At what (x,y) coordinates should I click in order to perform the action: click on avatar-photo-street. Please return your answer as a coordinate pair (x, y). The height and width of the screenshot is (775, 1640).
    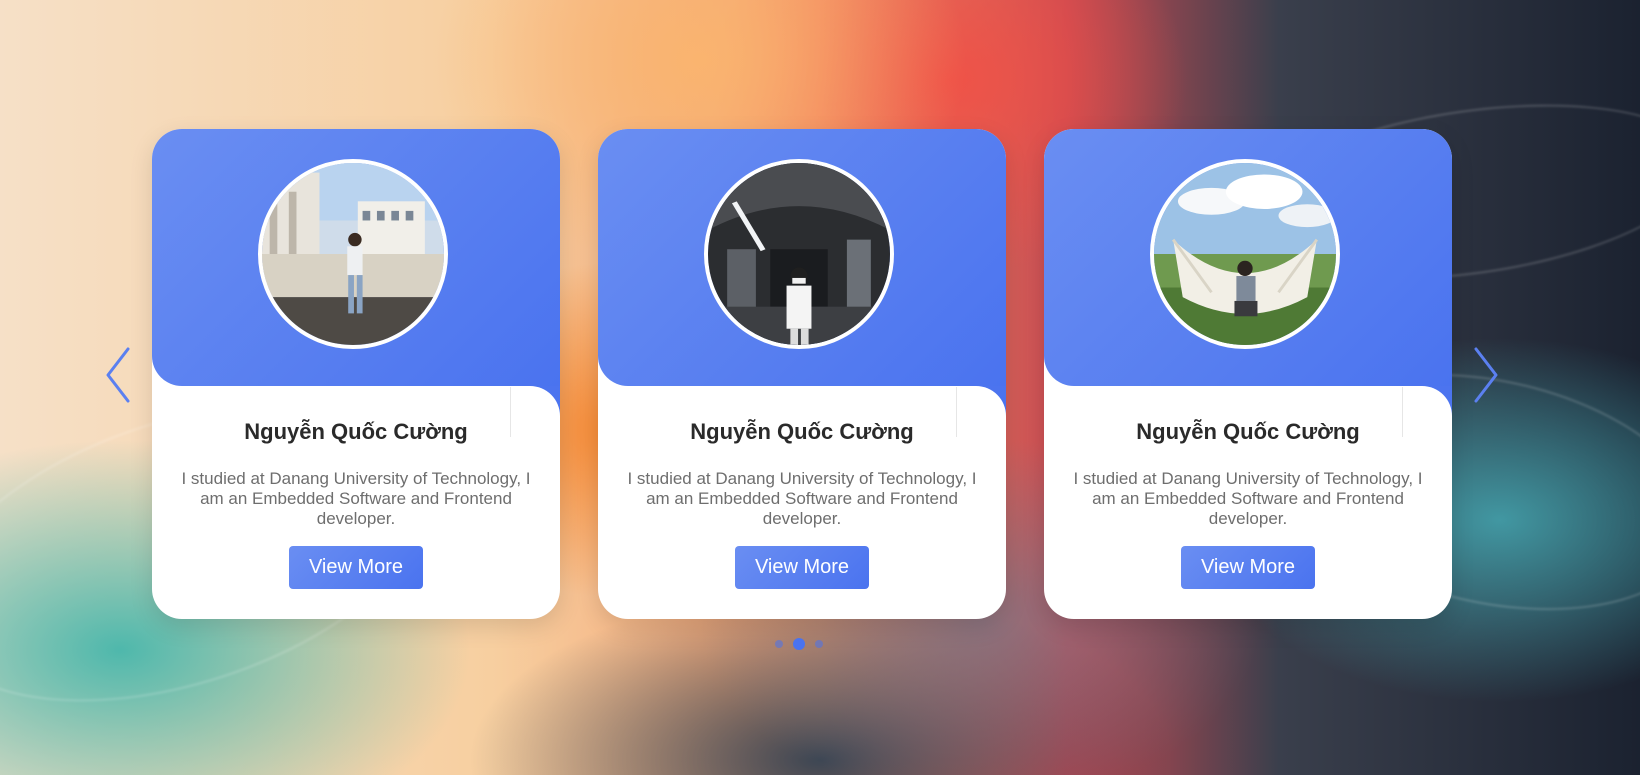
    Looking at the image, I should click on (353, 254).